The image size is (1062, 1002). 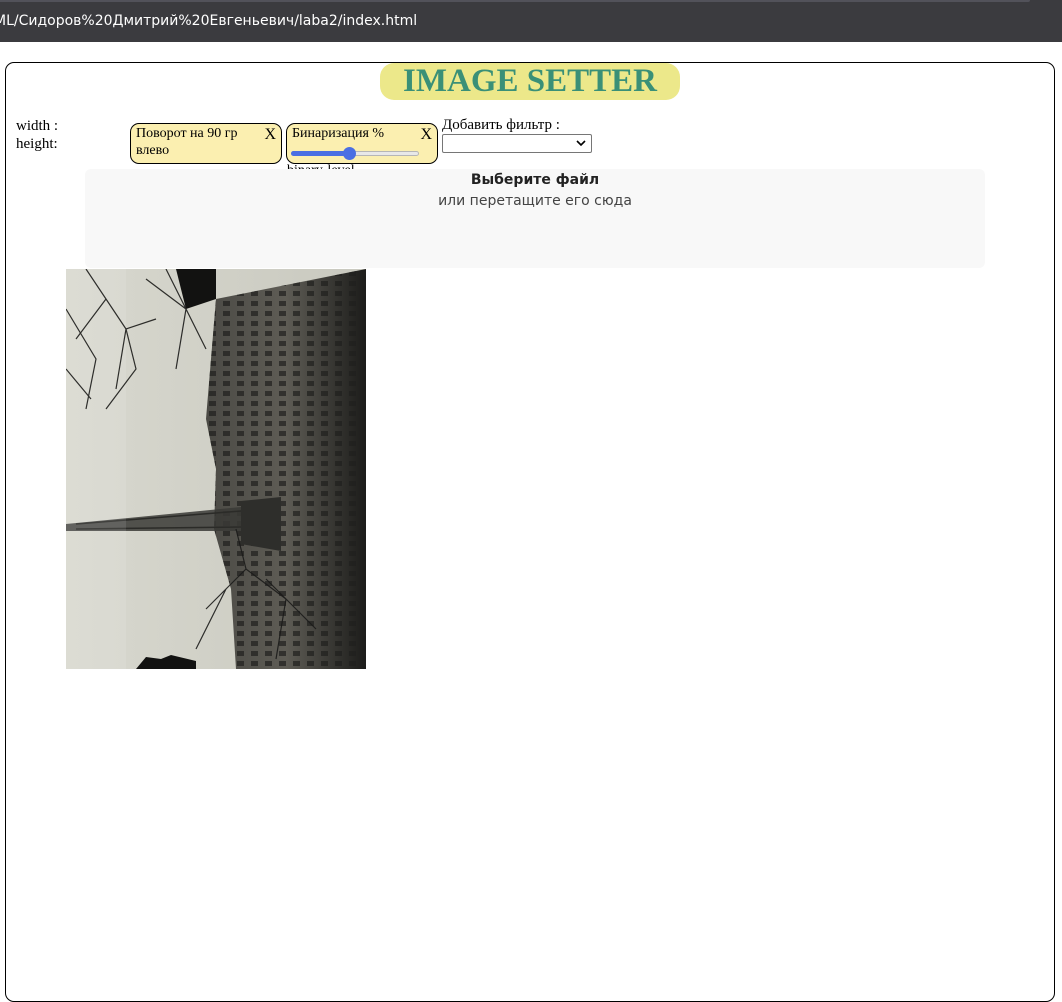 I want to click on remove-filter-rotate-button: X, so click(x=270, y=135).